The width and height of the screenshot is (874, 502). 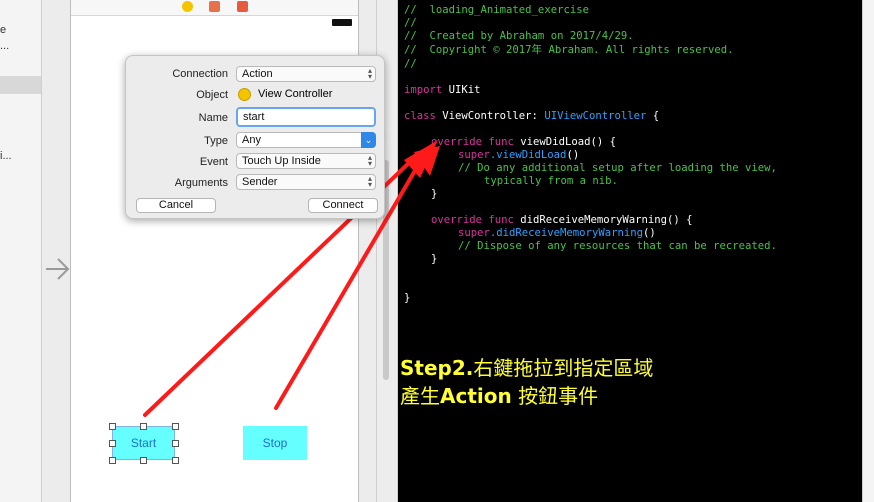 What do you see at coordinates (213, 162) in the screenshot?
I see `event-label: Event` at bounding box center [213, 162].